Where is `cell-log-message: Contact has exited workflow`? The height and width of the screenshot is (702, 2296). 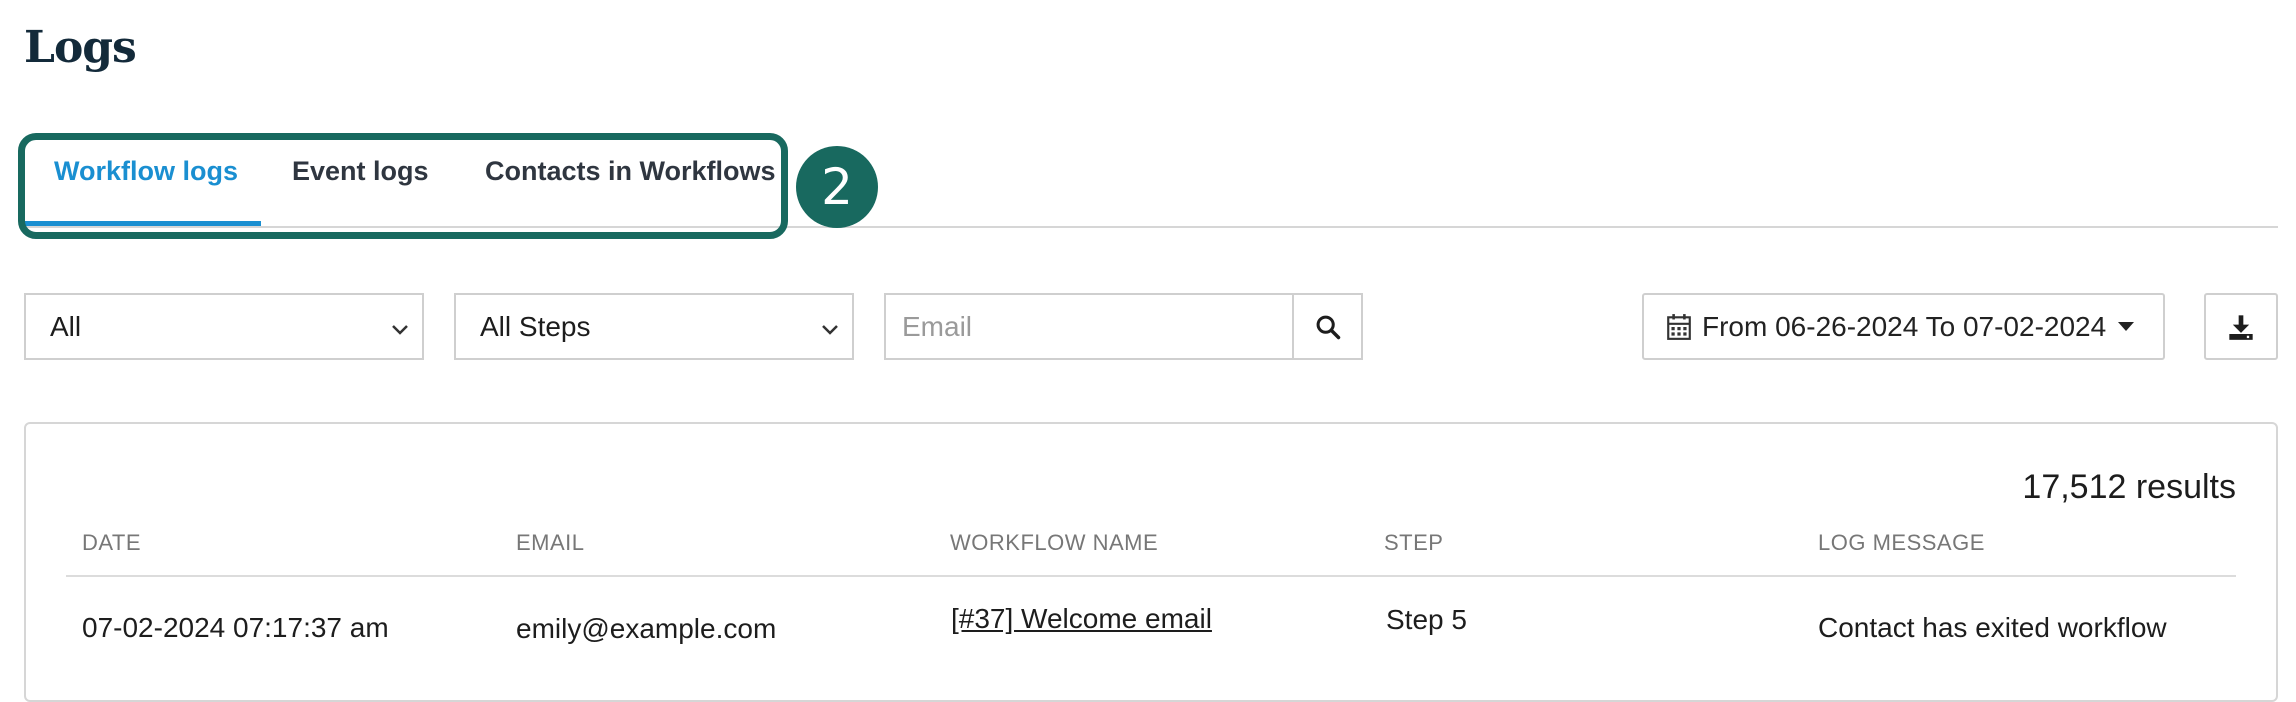 cell-log-message: Contact has exited workflow is located at coordinates (1992, 627).